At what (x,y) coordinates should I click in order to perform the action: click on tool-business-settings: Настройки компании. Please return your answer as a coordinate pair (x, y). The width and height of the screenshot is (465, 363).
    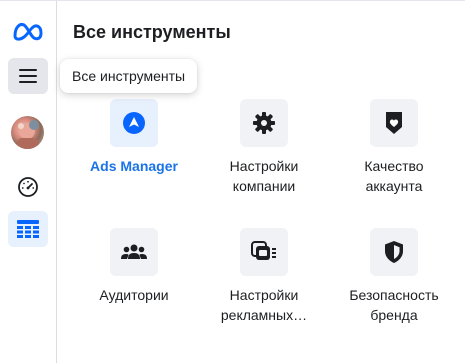
    Looking at the image, I should click on (264, 147).